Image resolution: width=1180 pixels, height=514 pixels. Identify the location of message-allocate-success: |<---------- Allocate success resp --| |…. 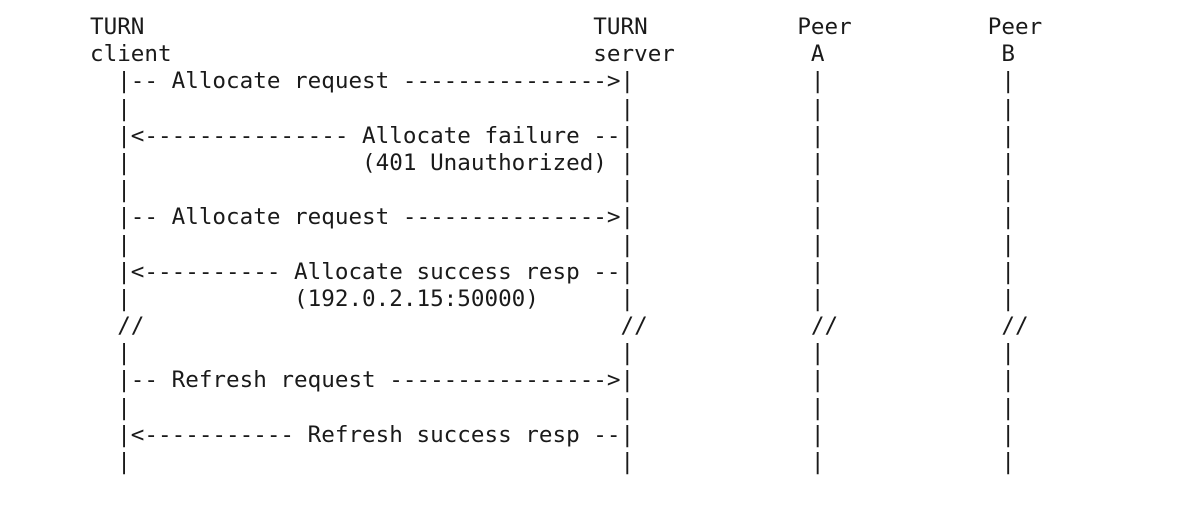
(552, 271).